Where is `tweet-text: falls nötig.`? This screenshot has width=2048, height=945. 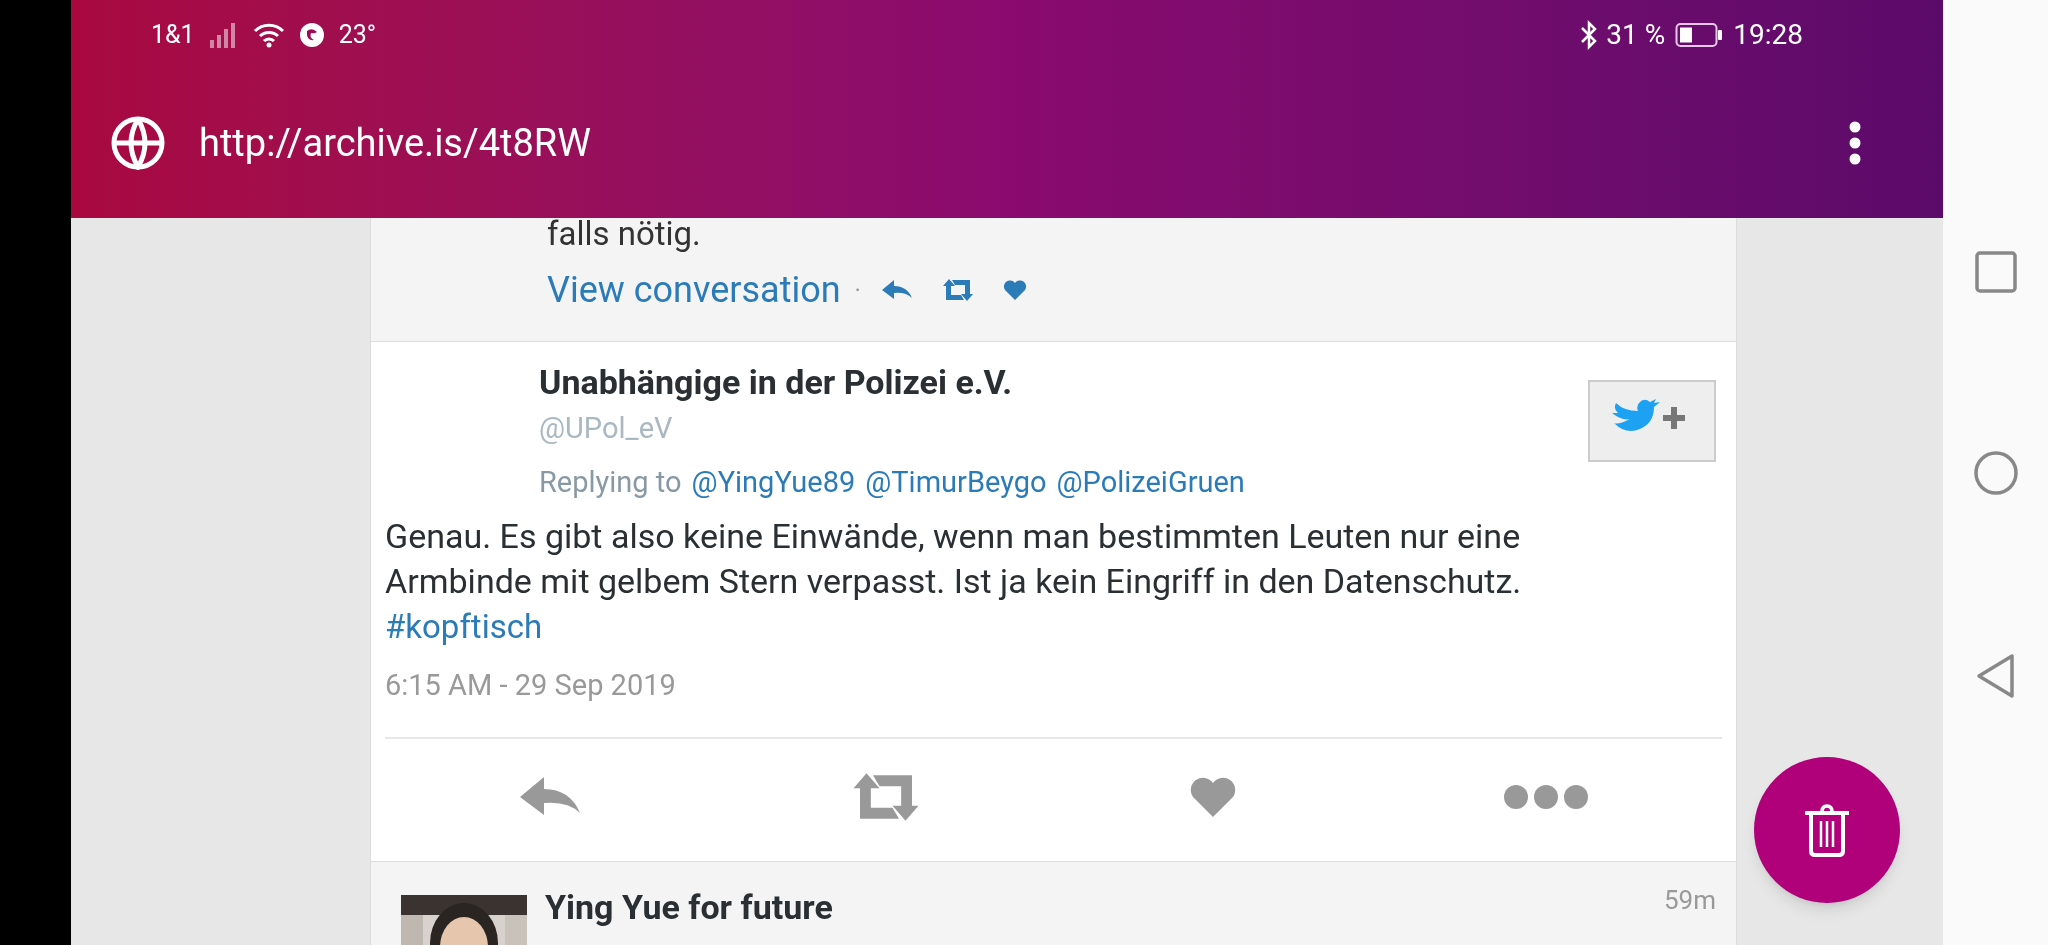 tweet-text: falls nötig. is located at coordinates (624, 234).